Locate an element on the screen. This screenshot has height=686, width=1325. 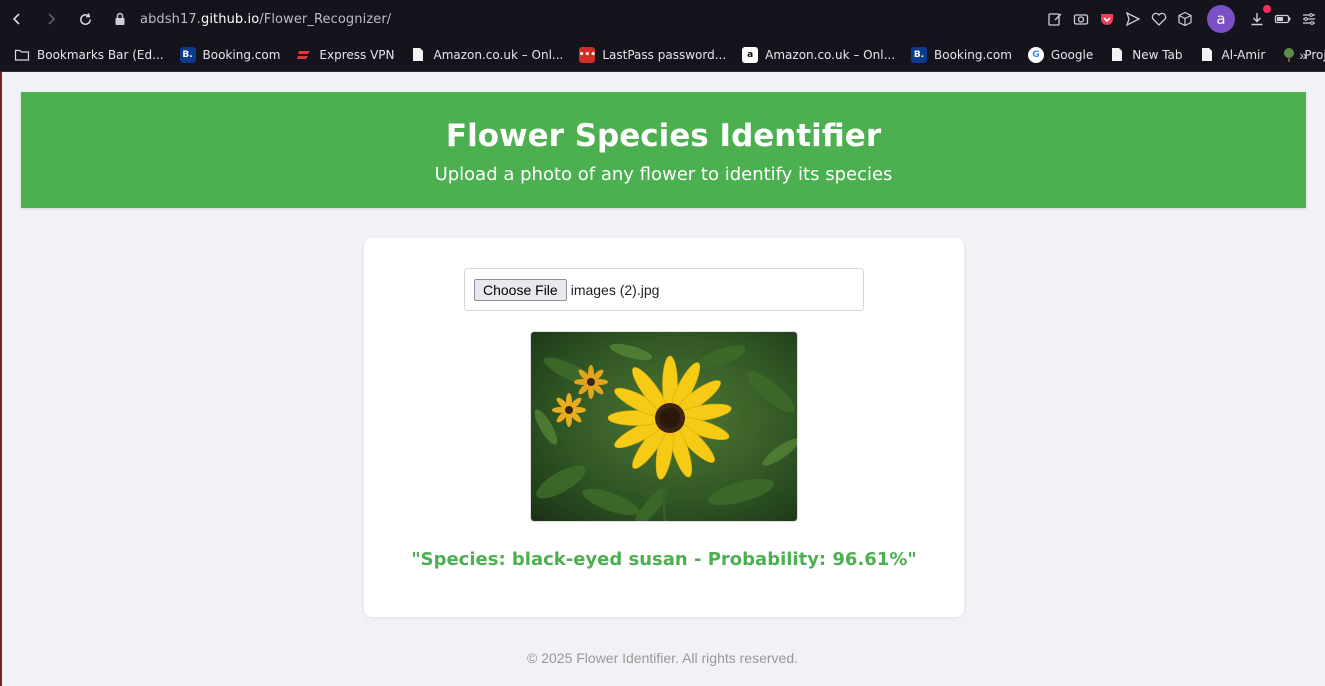
flower-image-preview is located at coordinates (664, 426).